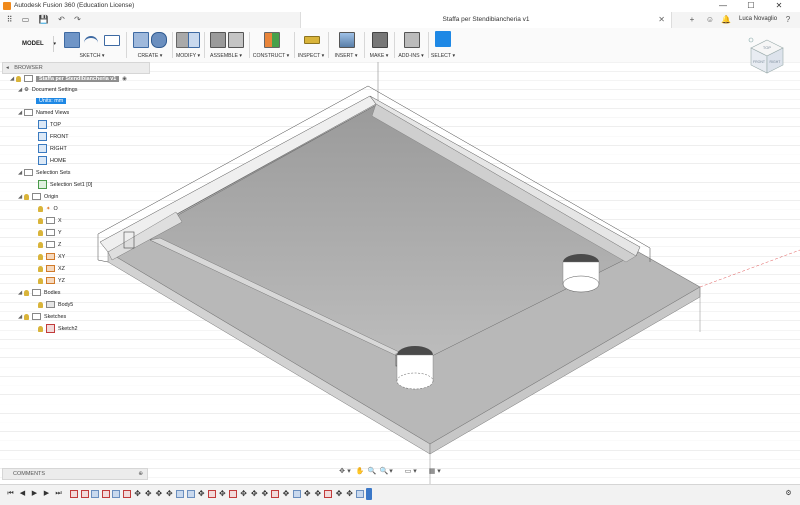  What do you see at coordinates (48, 209) in the screenshot?
I see `tree-origin-point: ✦ O` at bounding box center [48, 209].